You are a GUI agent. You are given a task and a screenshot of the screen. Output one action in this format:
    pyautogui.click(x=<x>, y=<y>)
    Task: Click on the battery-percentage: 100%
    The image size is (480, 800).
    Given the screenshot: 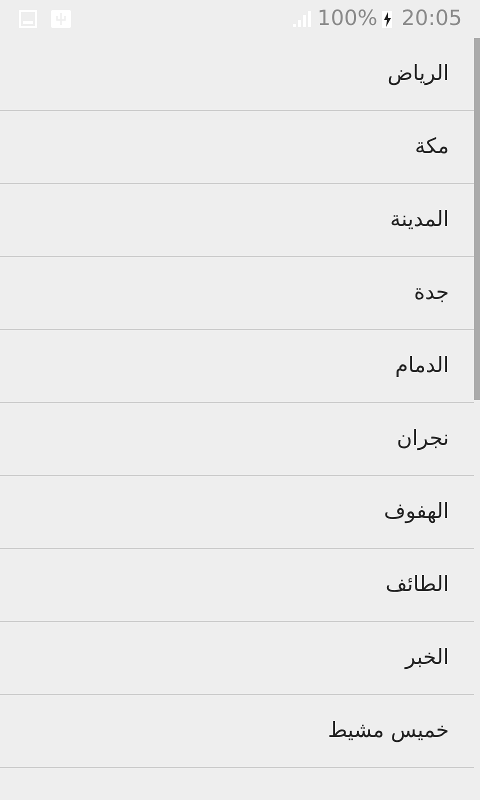 What is the action you would take?
    pyautogui.click(x=347, y=18)
    